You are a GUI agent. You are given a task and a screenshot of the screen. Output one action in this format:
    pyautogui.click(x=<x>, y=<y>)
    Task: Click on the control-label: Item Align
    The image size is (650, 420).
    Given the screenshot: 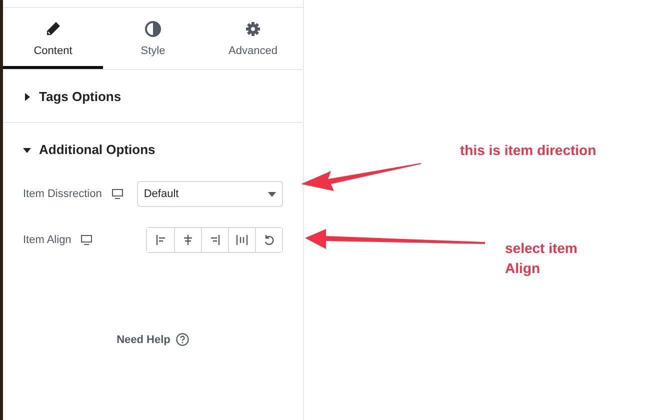 What is the action you would take?
    pyautogui.click(x=47, y=240)
    